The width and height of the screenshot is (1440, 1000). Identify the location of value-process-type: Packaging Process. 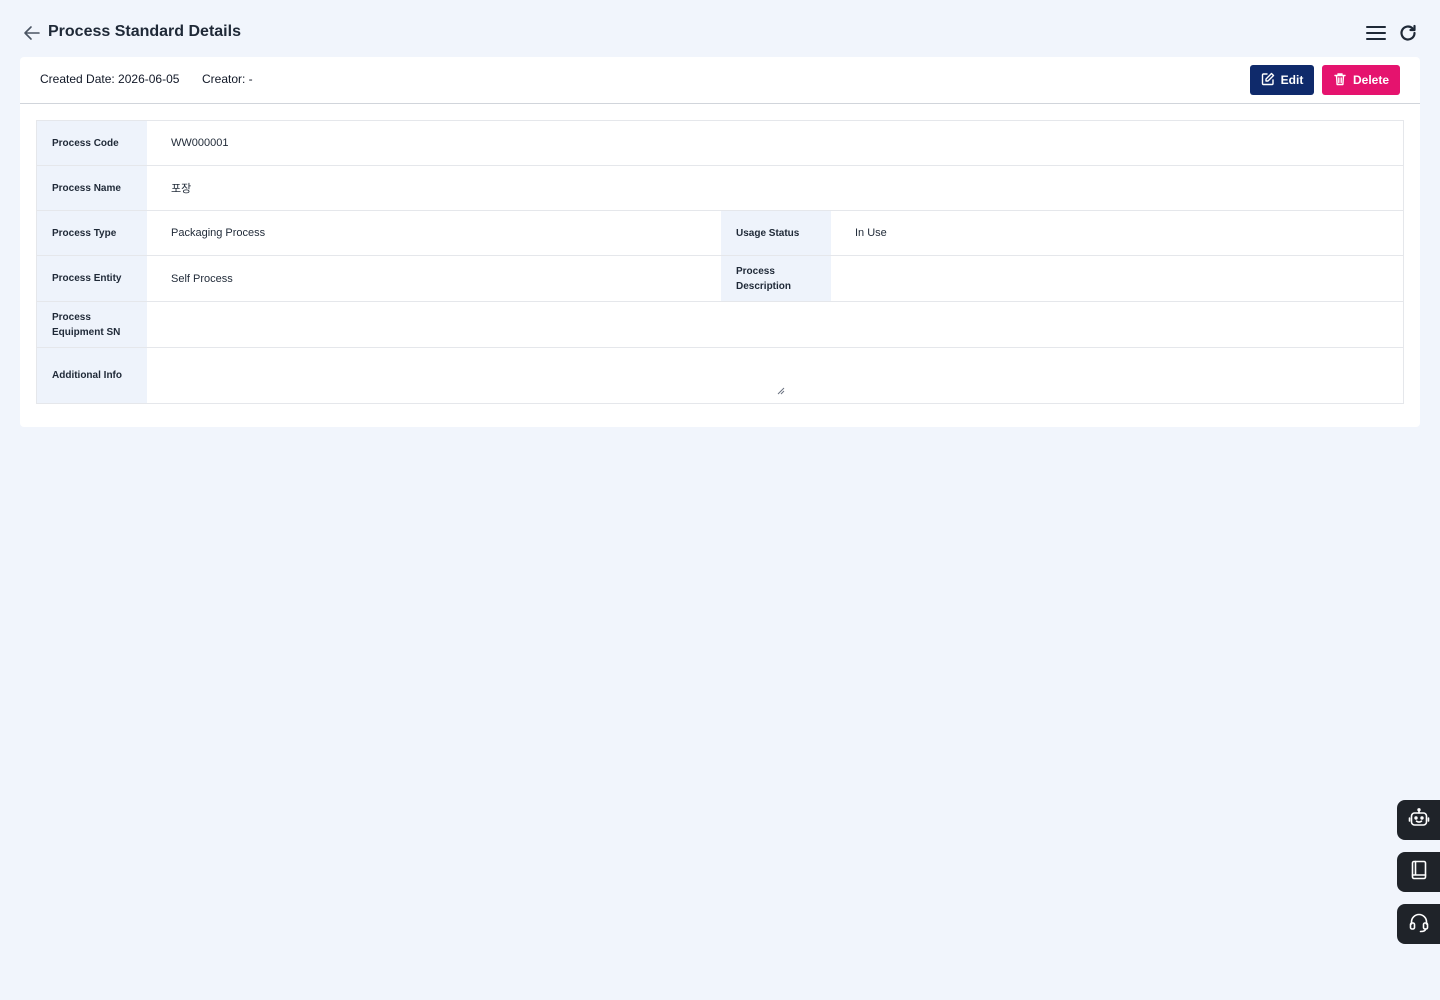
(218, 233).